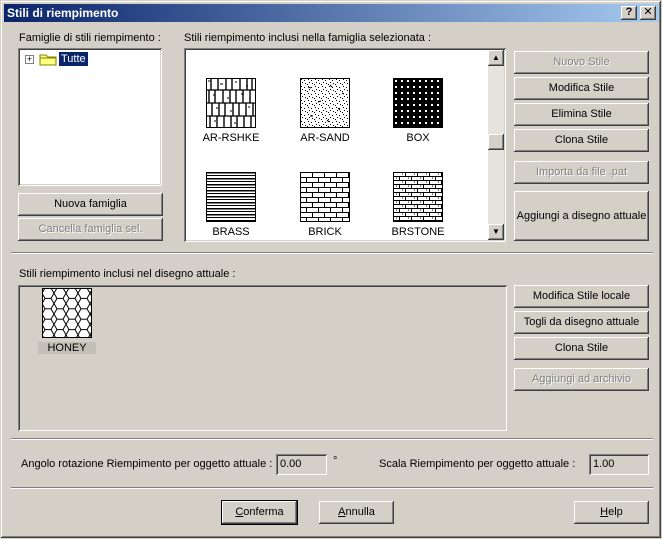 The image size is (662, 539). What do you see at coordinates (90, 38) in the screenshot?
I see `families-label: Famiglie di stili riempimento :` at bounding box center [90, 38].